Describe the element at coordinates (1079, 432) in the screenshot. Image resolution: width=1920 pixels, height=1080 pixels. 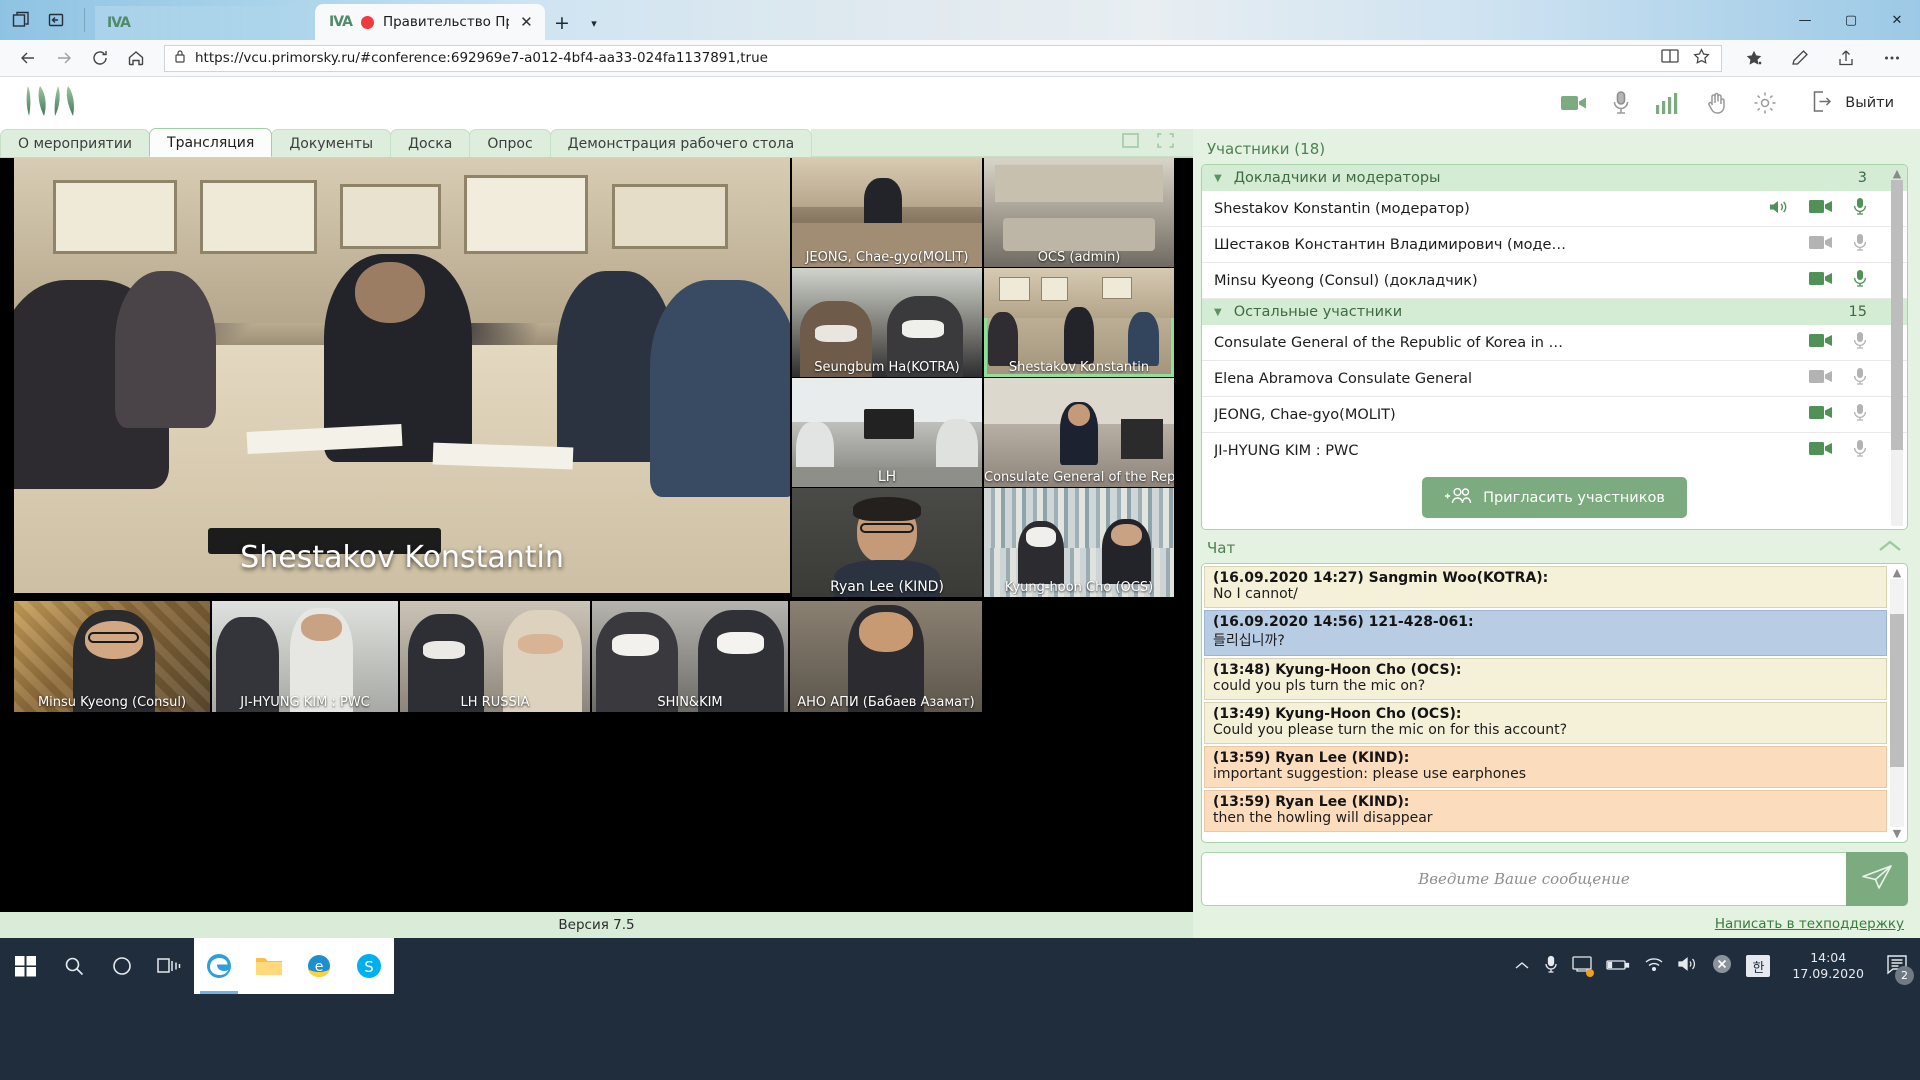
I see `video-tile-consulate-general: Consulate General of the Republi` at that location.